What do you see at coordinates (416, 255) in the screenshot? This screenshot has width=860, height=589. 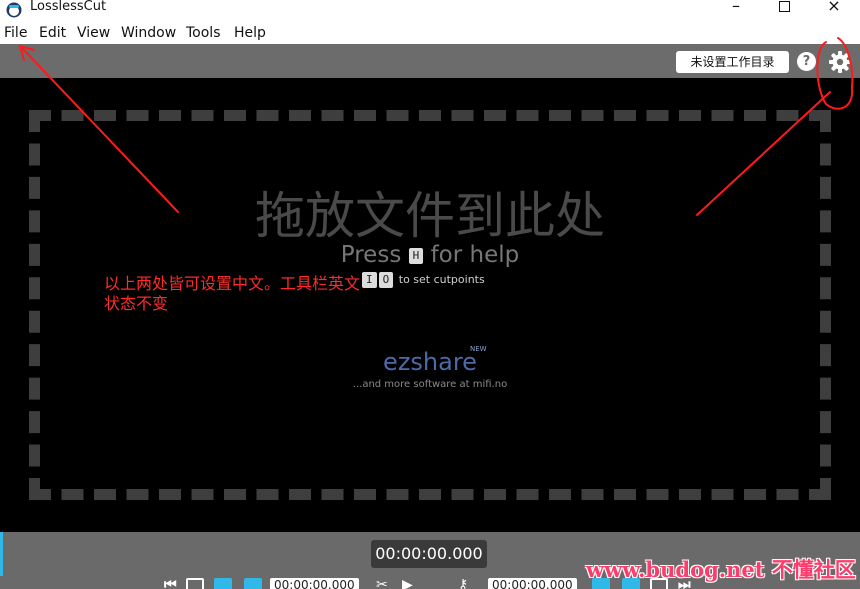 I see `help-key: H` at bounding box center [416, 255].